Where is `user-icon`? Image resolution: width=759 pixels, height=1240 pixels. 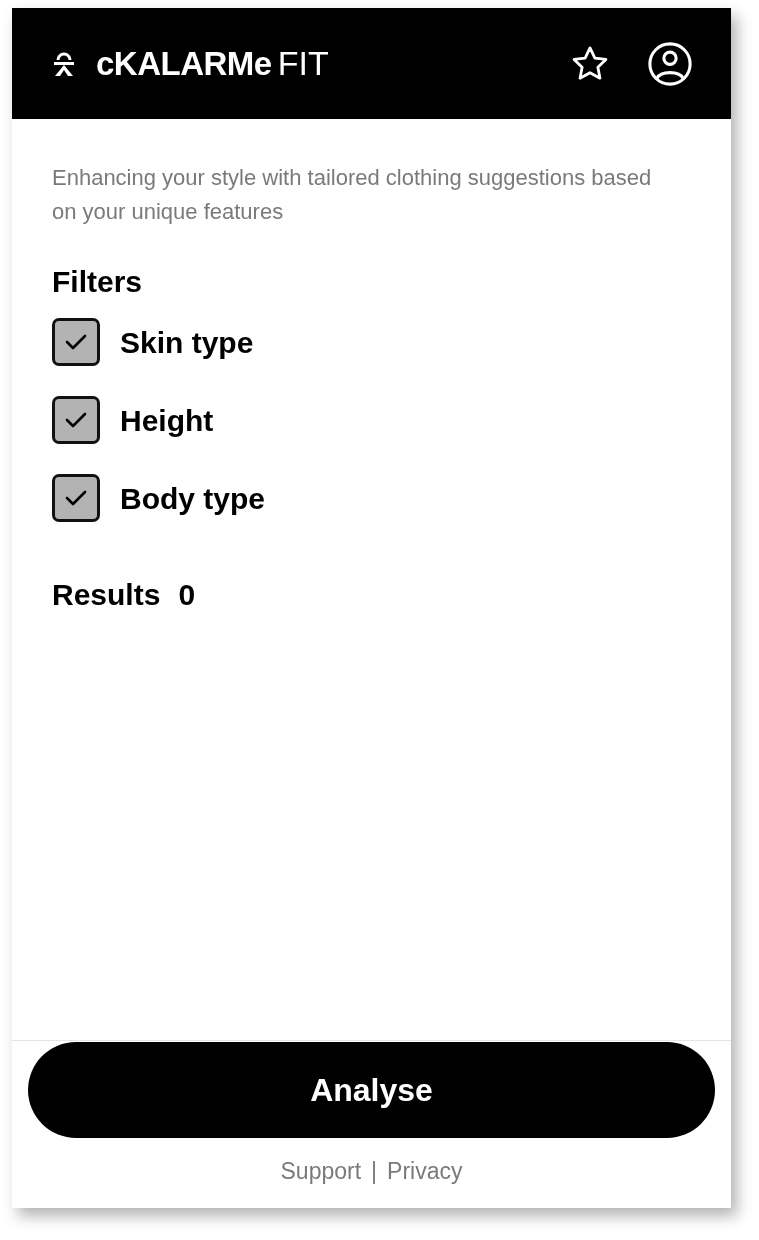
user-icon is located at coordinates (670, 63).